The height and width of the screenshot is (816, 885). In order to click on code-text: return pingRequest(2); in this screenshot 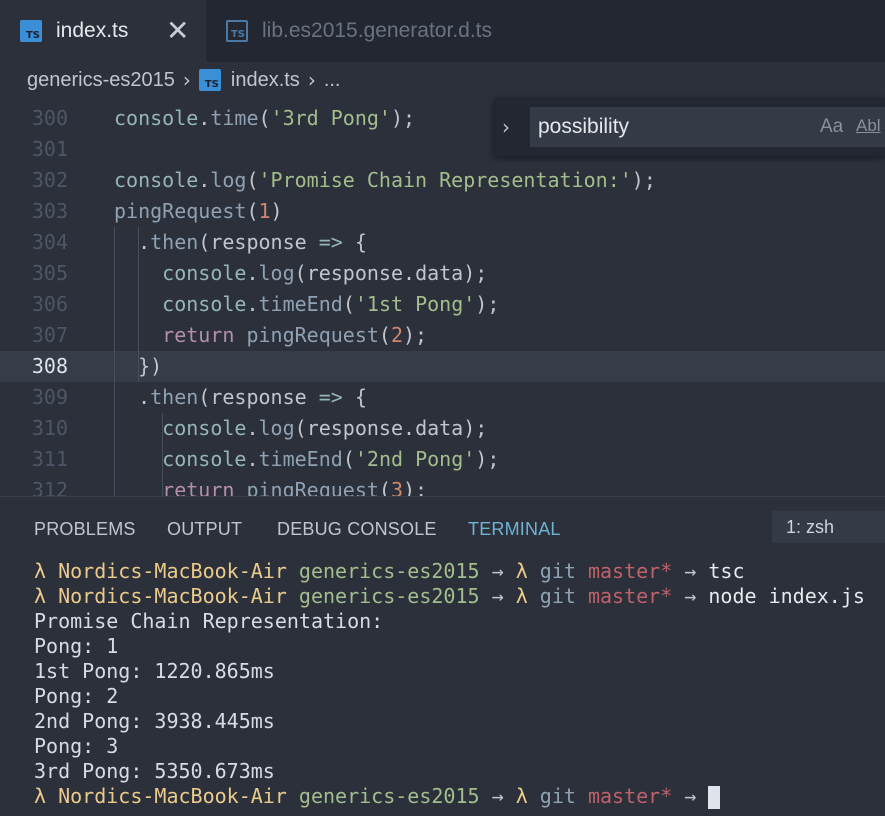, I will do `click(295, 335)`.